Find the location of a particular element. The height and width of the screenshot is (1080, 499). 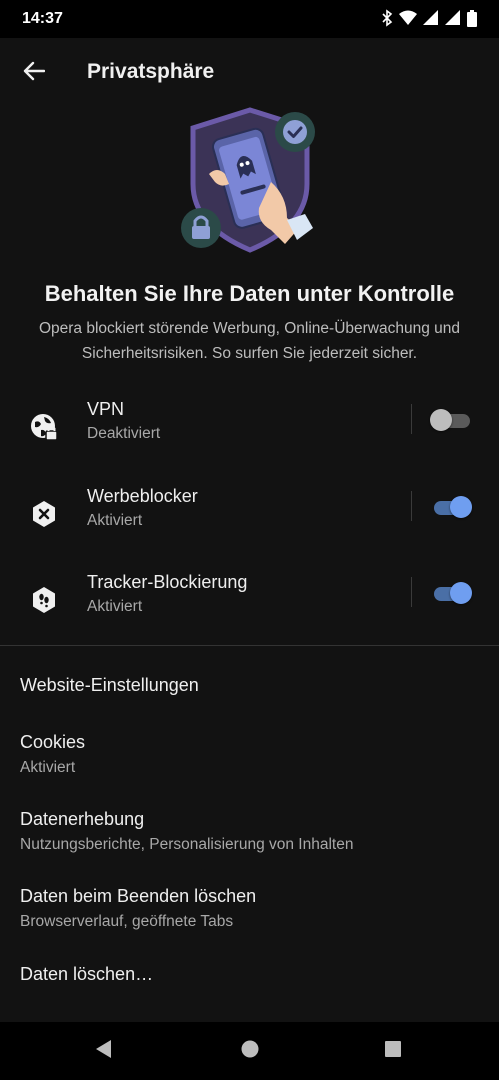

tracker-block-icon is located at coordinates (44, 600).